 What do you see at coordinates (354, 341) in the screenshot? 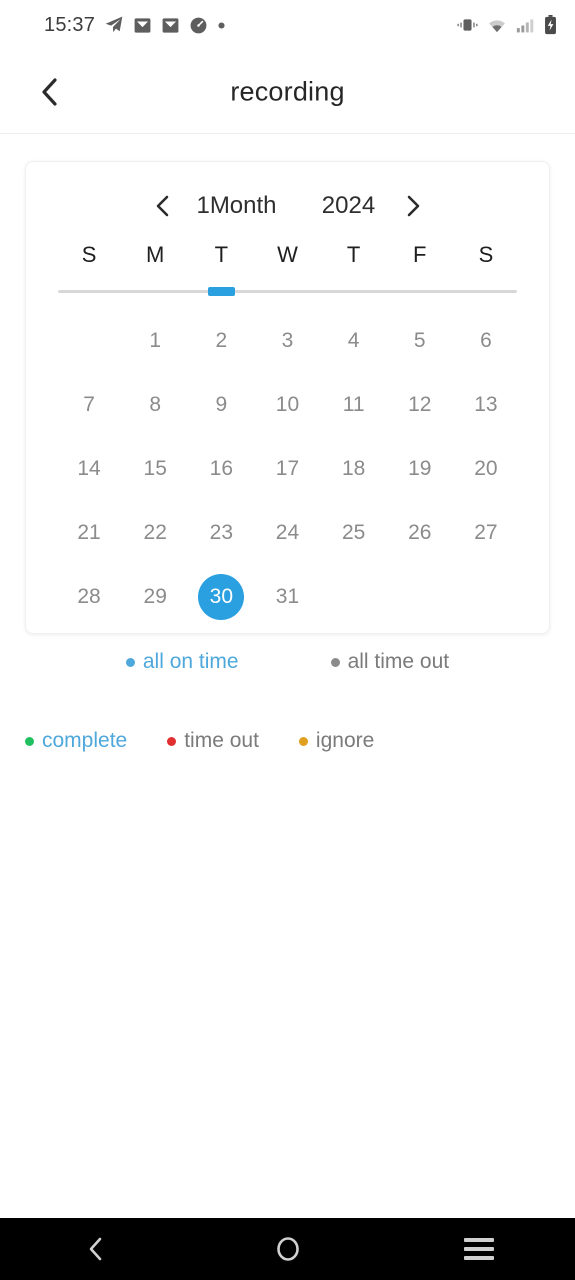
I see `day-cell: 4` at bounding box center [354, 341].